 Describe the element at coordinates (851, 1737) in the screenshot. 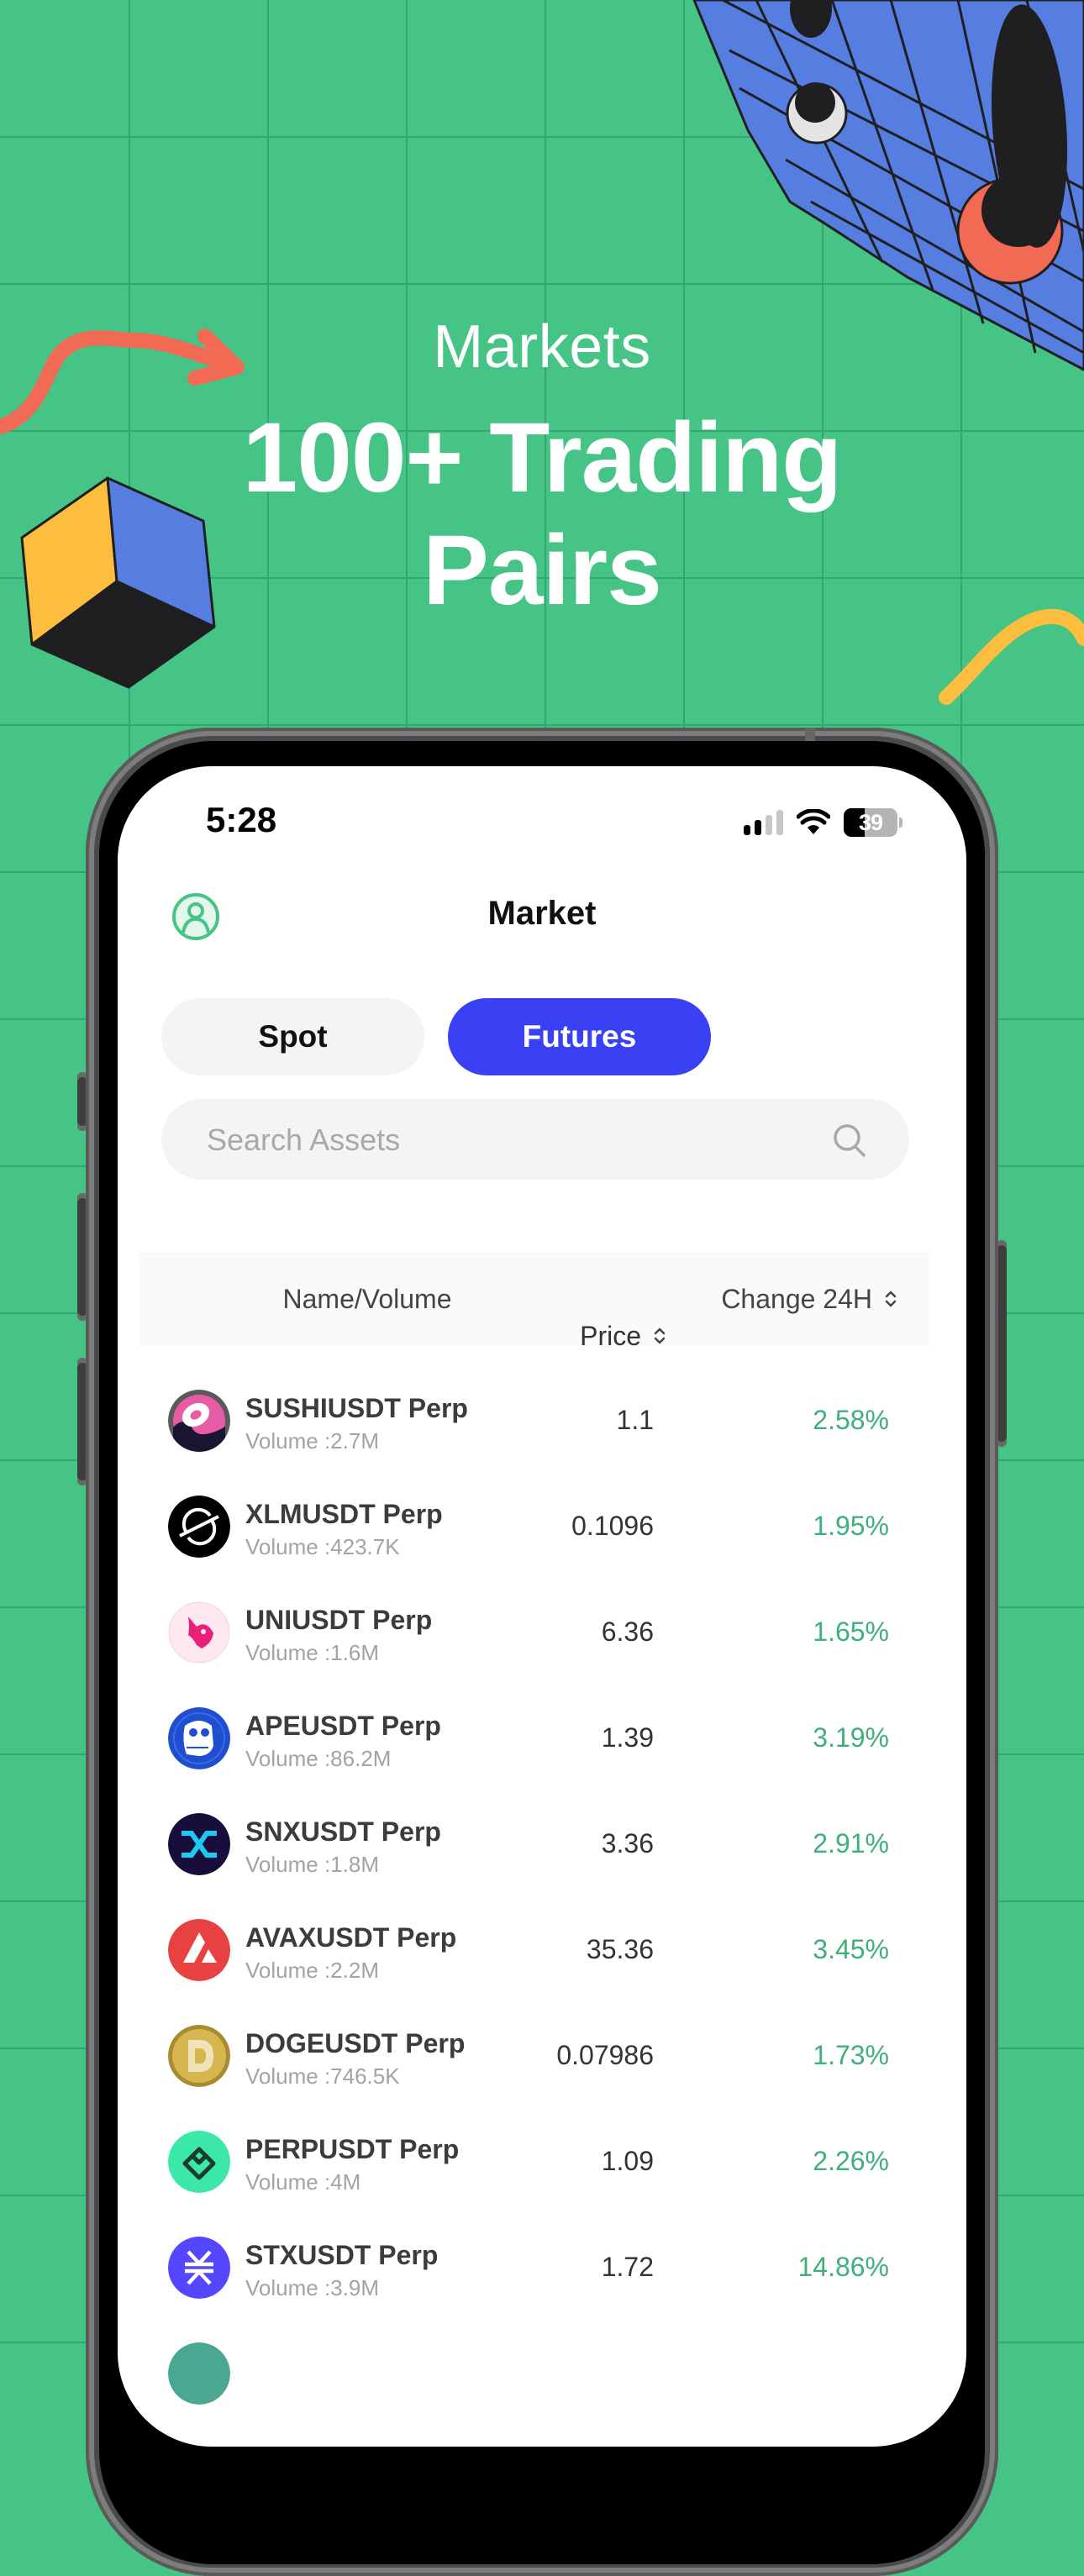

I see `pair-change: 3.19%` at that location.